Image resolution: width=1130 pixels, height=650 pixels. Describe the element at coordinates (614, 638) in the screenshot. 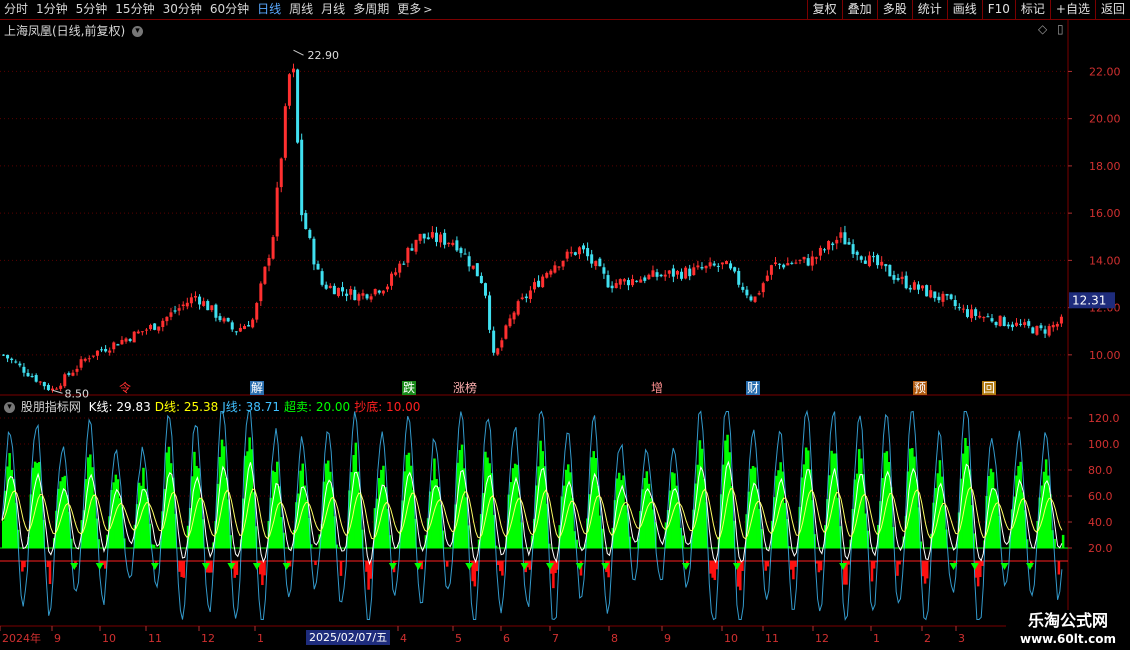

I see `xaxis-label-10: 8` at that location.